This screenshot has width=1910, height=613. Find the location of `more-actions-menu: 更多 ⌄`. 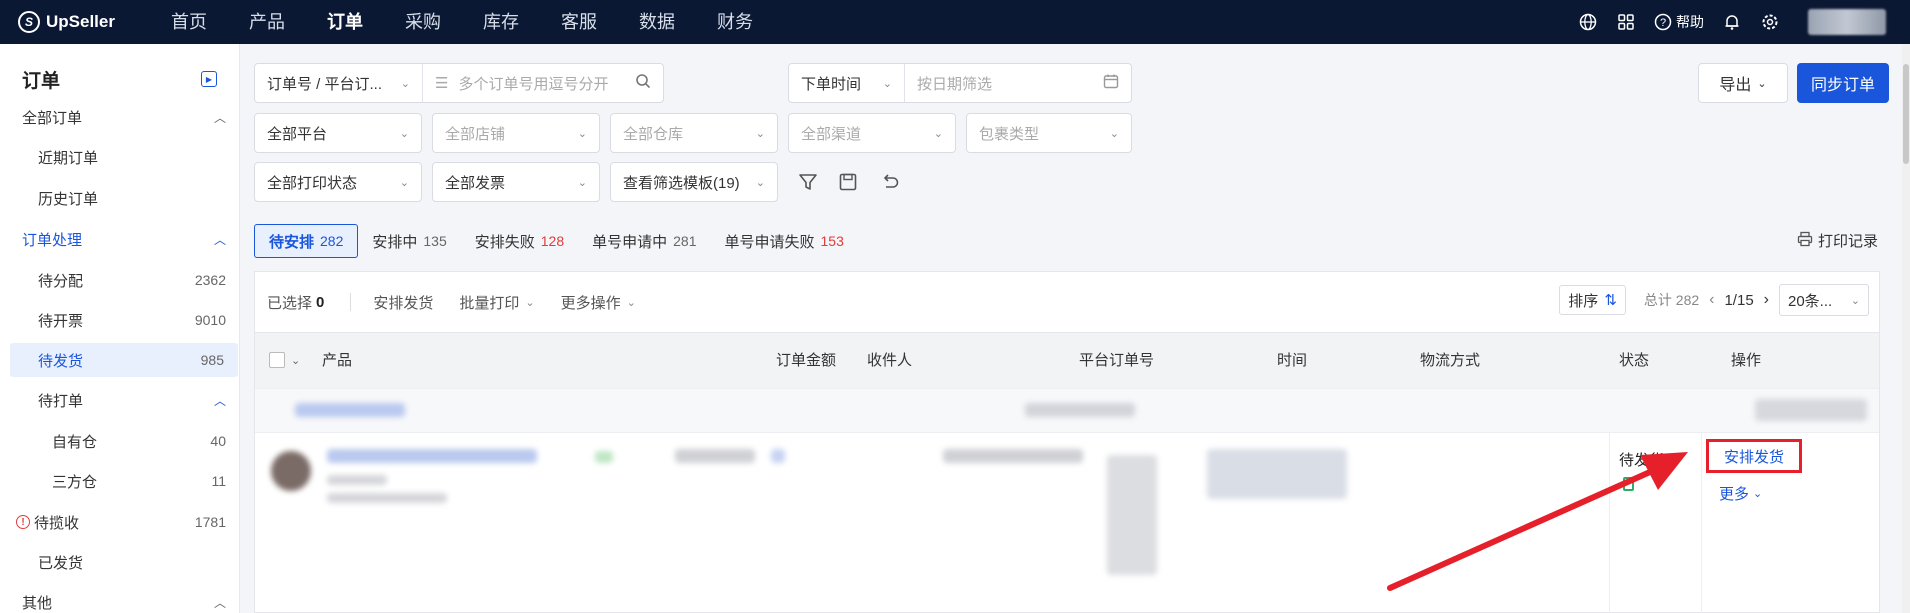

more-actions-menu: 更多 ⌄ is located at coordinates (1740, 493).